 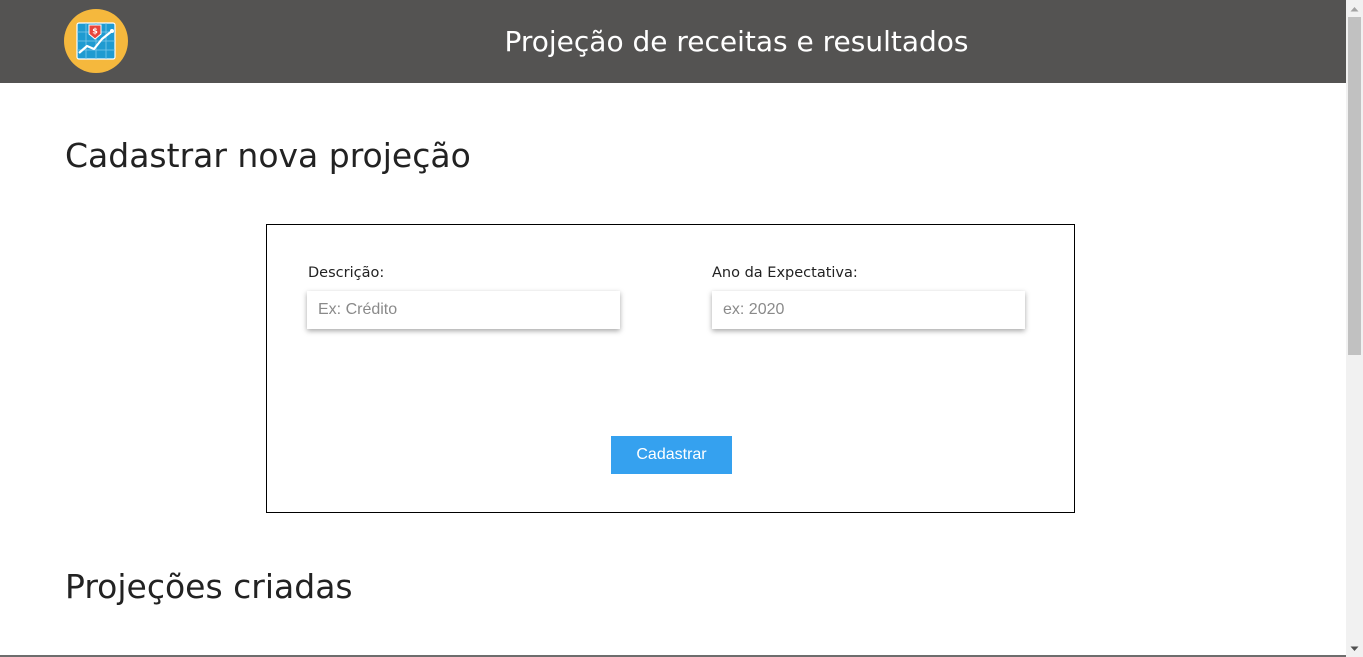 I want to click on vertical-scrollbar, so click(x=1354, y=328).